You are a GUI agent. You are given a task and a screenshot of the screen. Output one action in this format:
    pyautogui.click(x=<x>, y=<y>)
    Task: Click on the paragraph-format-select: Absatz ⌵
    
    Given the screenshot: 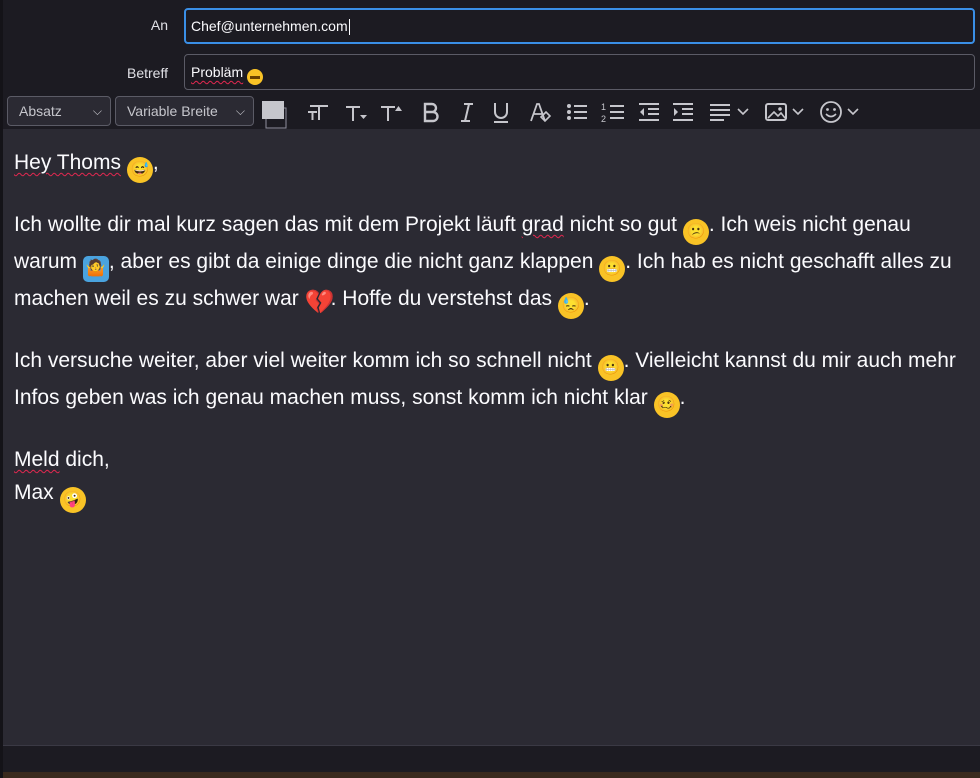 What is the action you would take?
    pyautogui.click(x=59, y=111)
    